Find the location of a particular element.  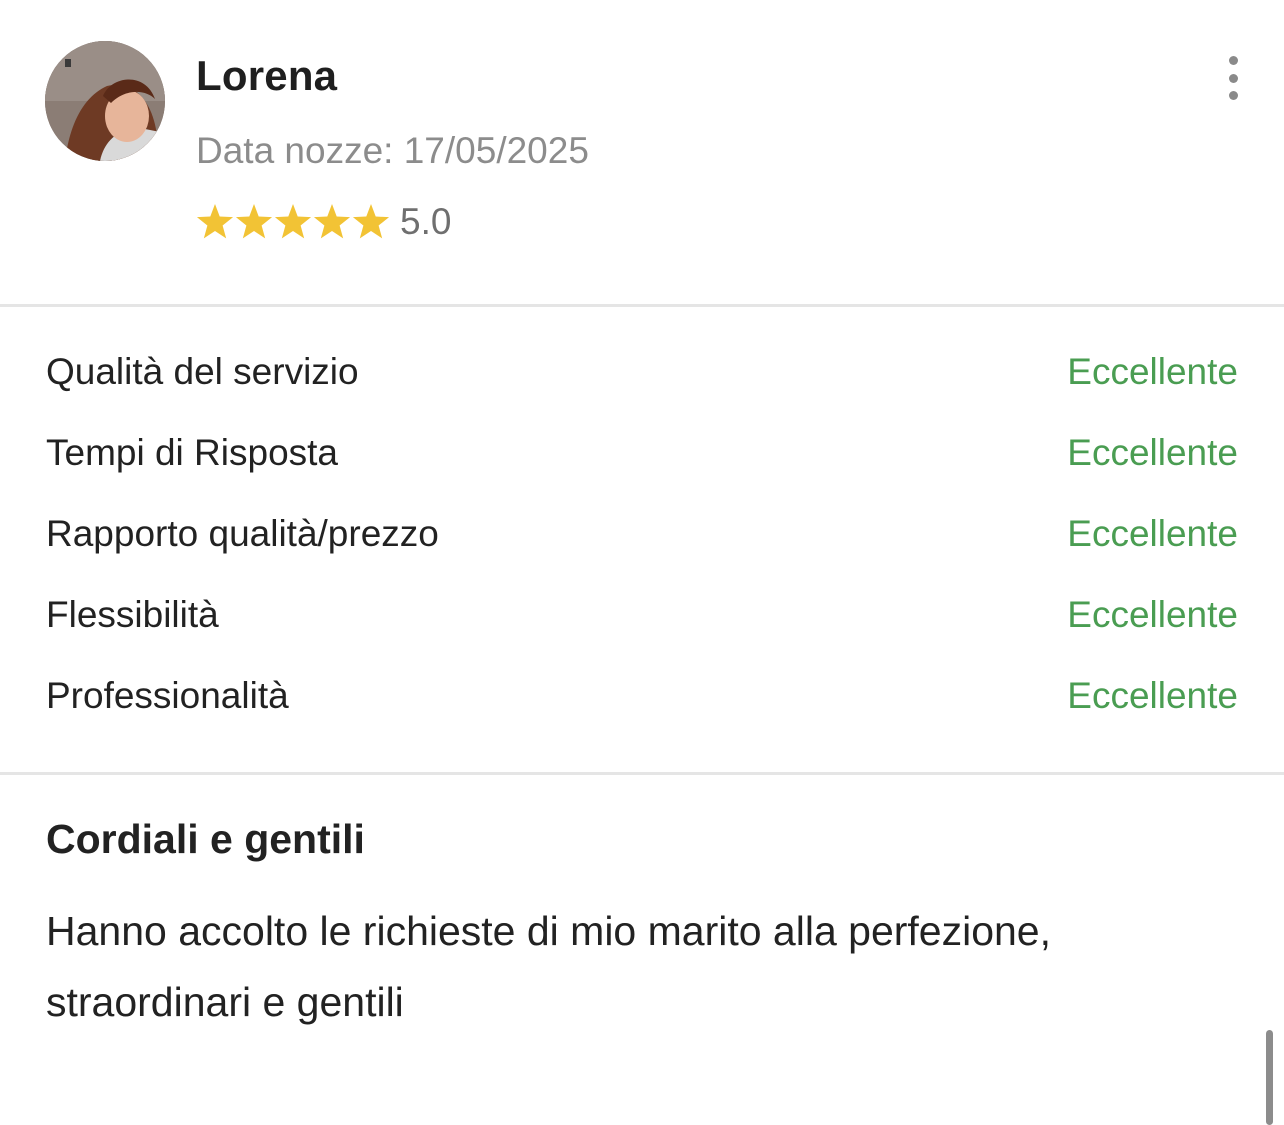

rating-value: 5.0 is located at coordinates (426, 221).